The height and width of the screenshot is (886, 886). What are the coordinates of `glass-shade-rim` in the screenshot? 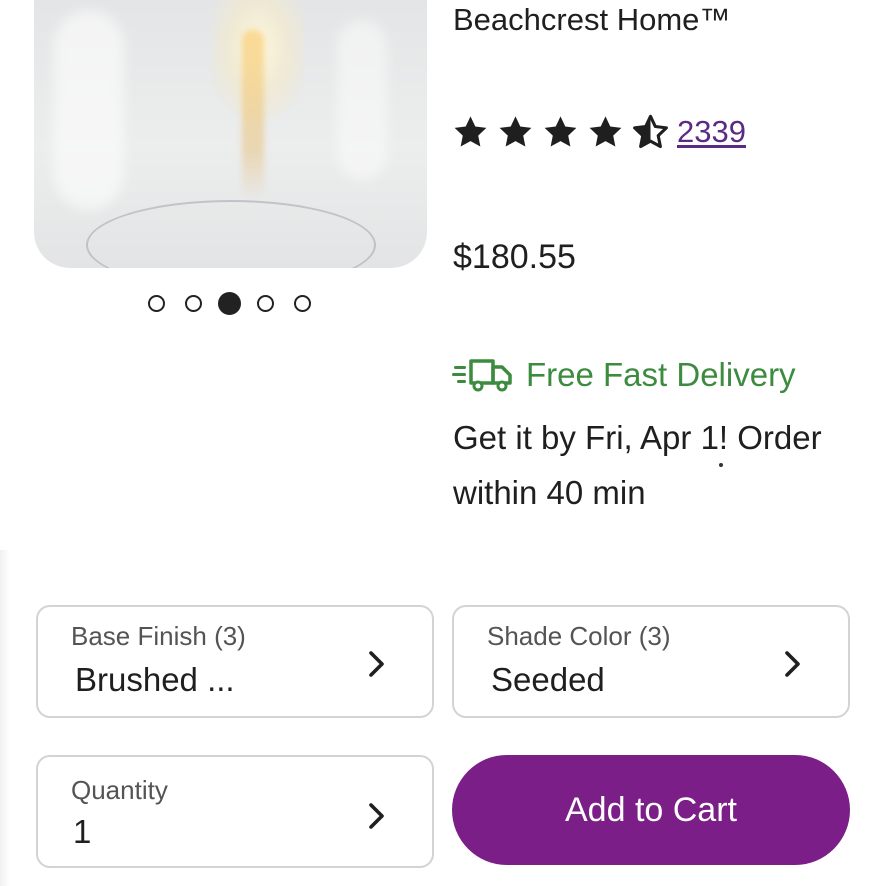 It's located at (231, 234).